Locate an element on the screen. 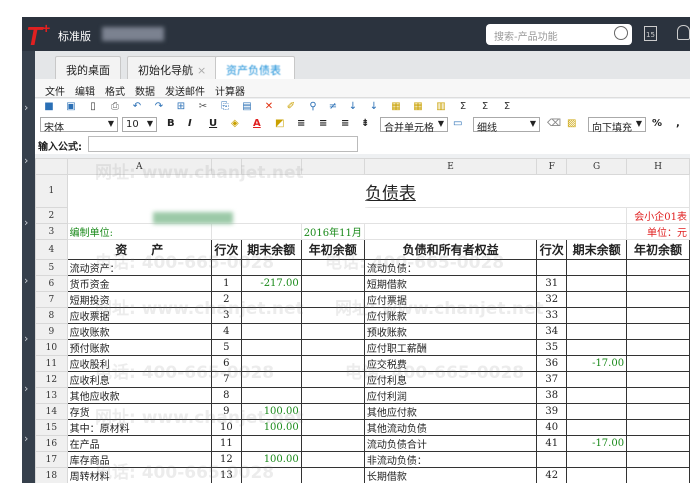 Image resolution: width=690 pixels, height=483 pixels. row-header: 18 is located at coordinates (51, 475).